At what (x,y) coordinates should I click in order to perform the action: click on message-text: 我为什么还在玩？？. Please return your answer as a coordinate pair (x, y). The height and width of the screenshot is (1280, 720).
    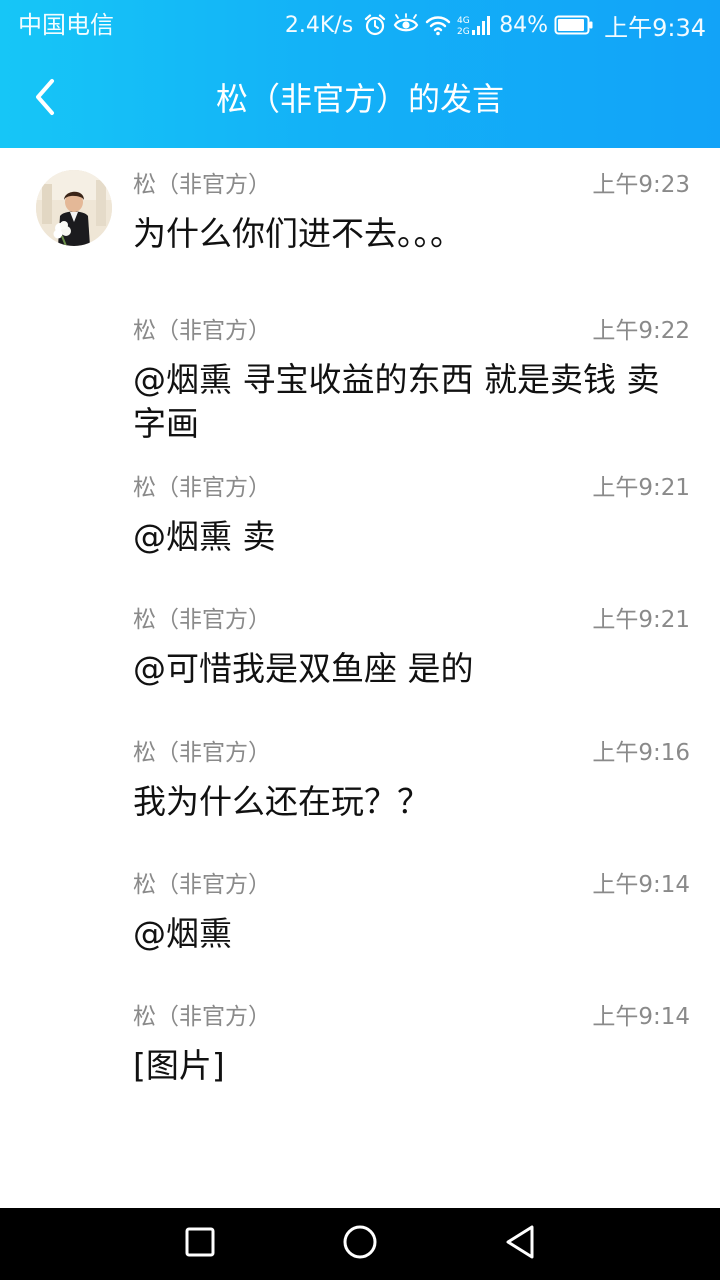
    Looking at the image, I should click on (281, 801).